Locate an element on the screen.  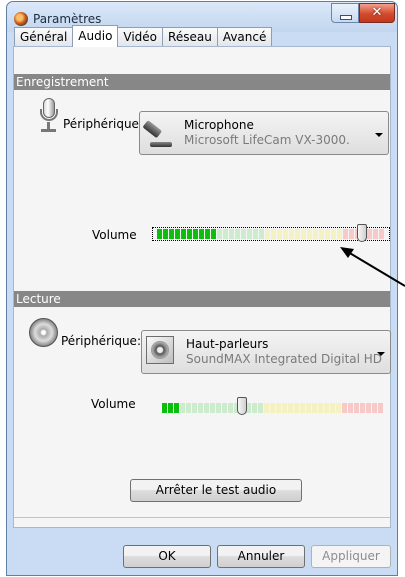
tab-network: Réseau is located at coordinates (190, 36).